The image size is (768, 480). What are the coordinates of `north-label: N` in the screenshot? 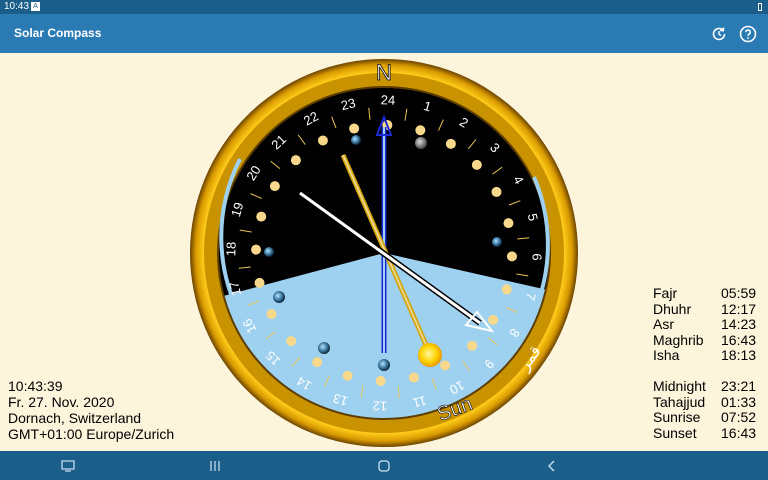 It's located at (384, 72).